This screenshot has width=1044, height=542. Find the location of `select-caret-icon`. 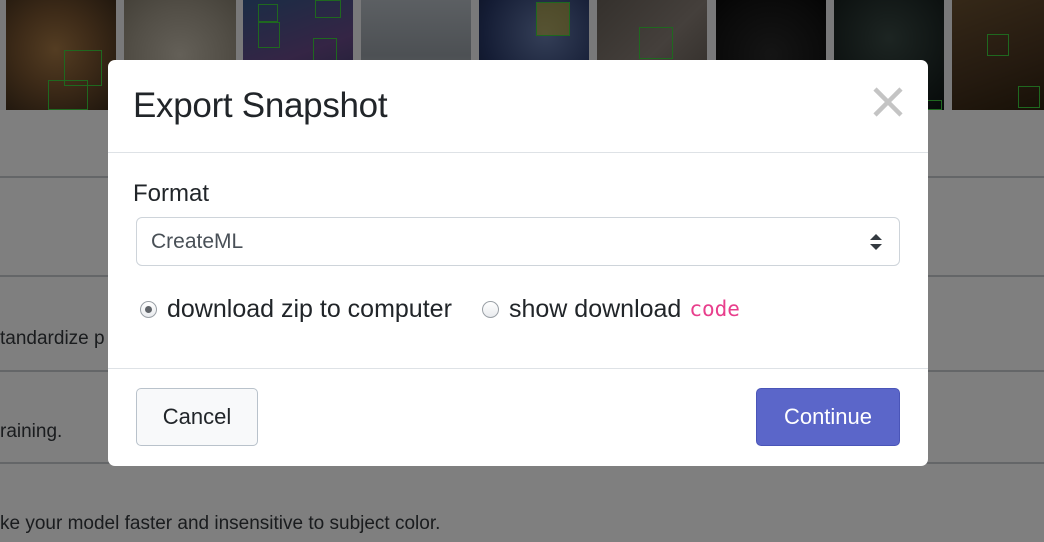

select-caret-icon is located at coordinates (876, 242).